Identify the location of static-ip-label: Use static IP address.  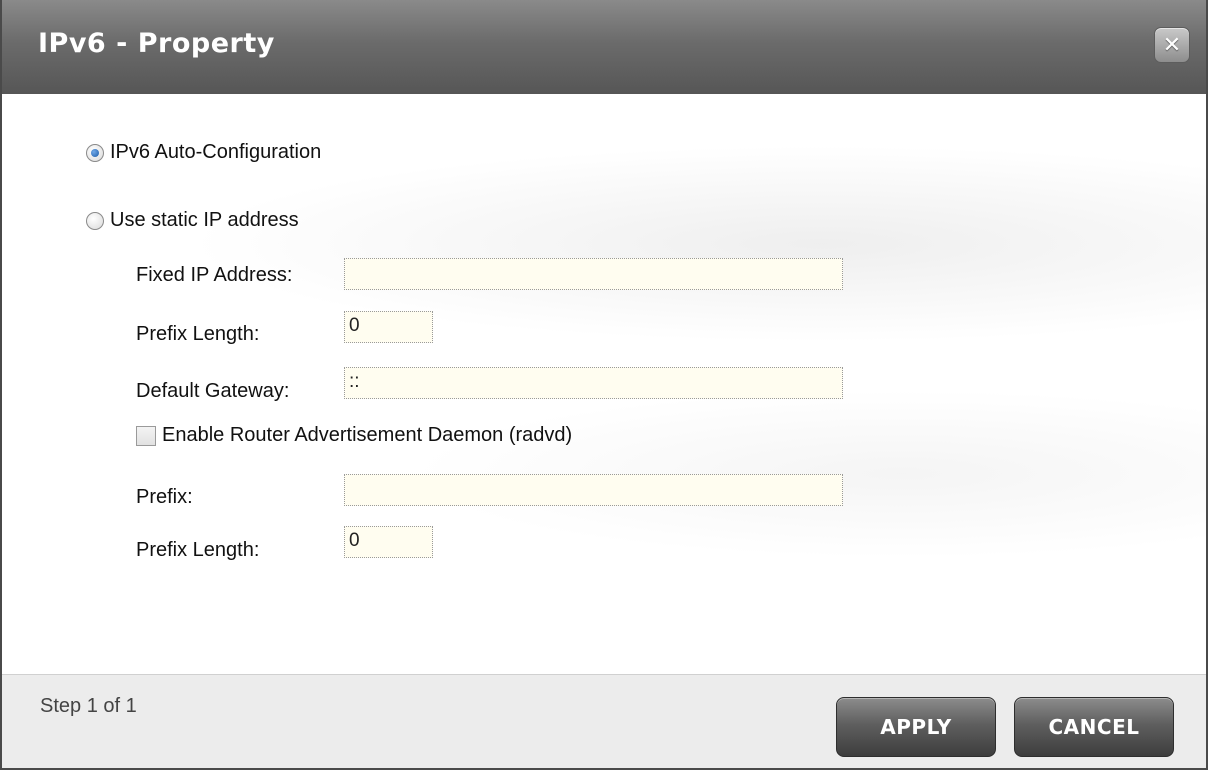
(204, 220).